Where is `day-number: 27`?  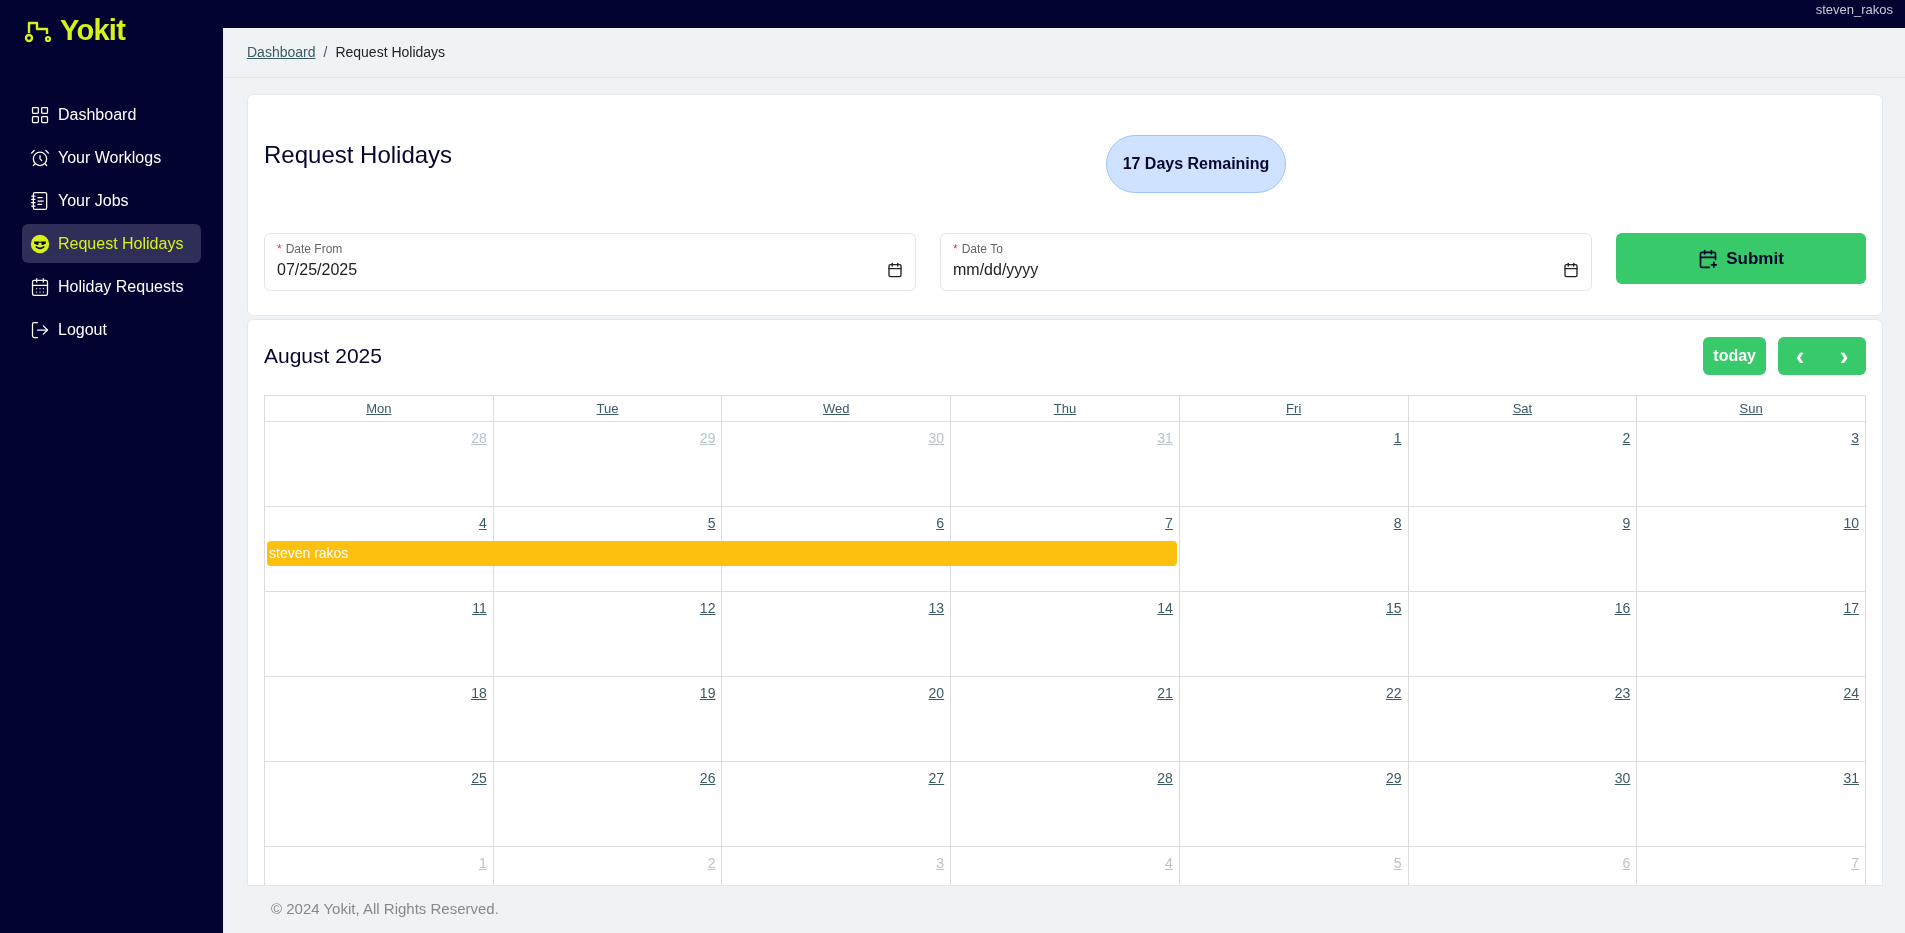
day-number: 27 is located at coordinates (936, 778).